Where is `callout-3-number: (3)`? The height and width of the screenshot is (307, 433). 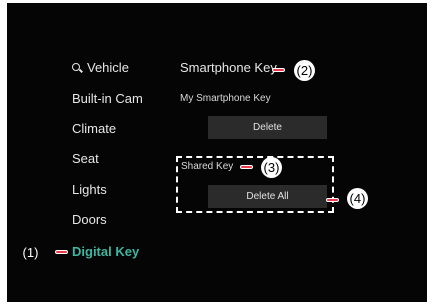 callout-3-number: (3) is located at coordinates (271, 167).